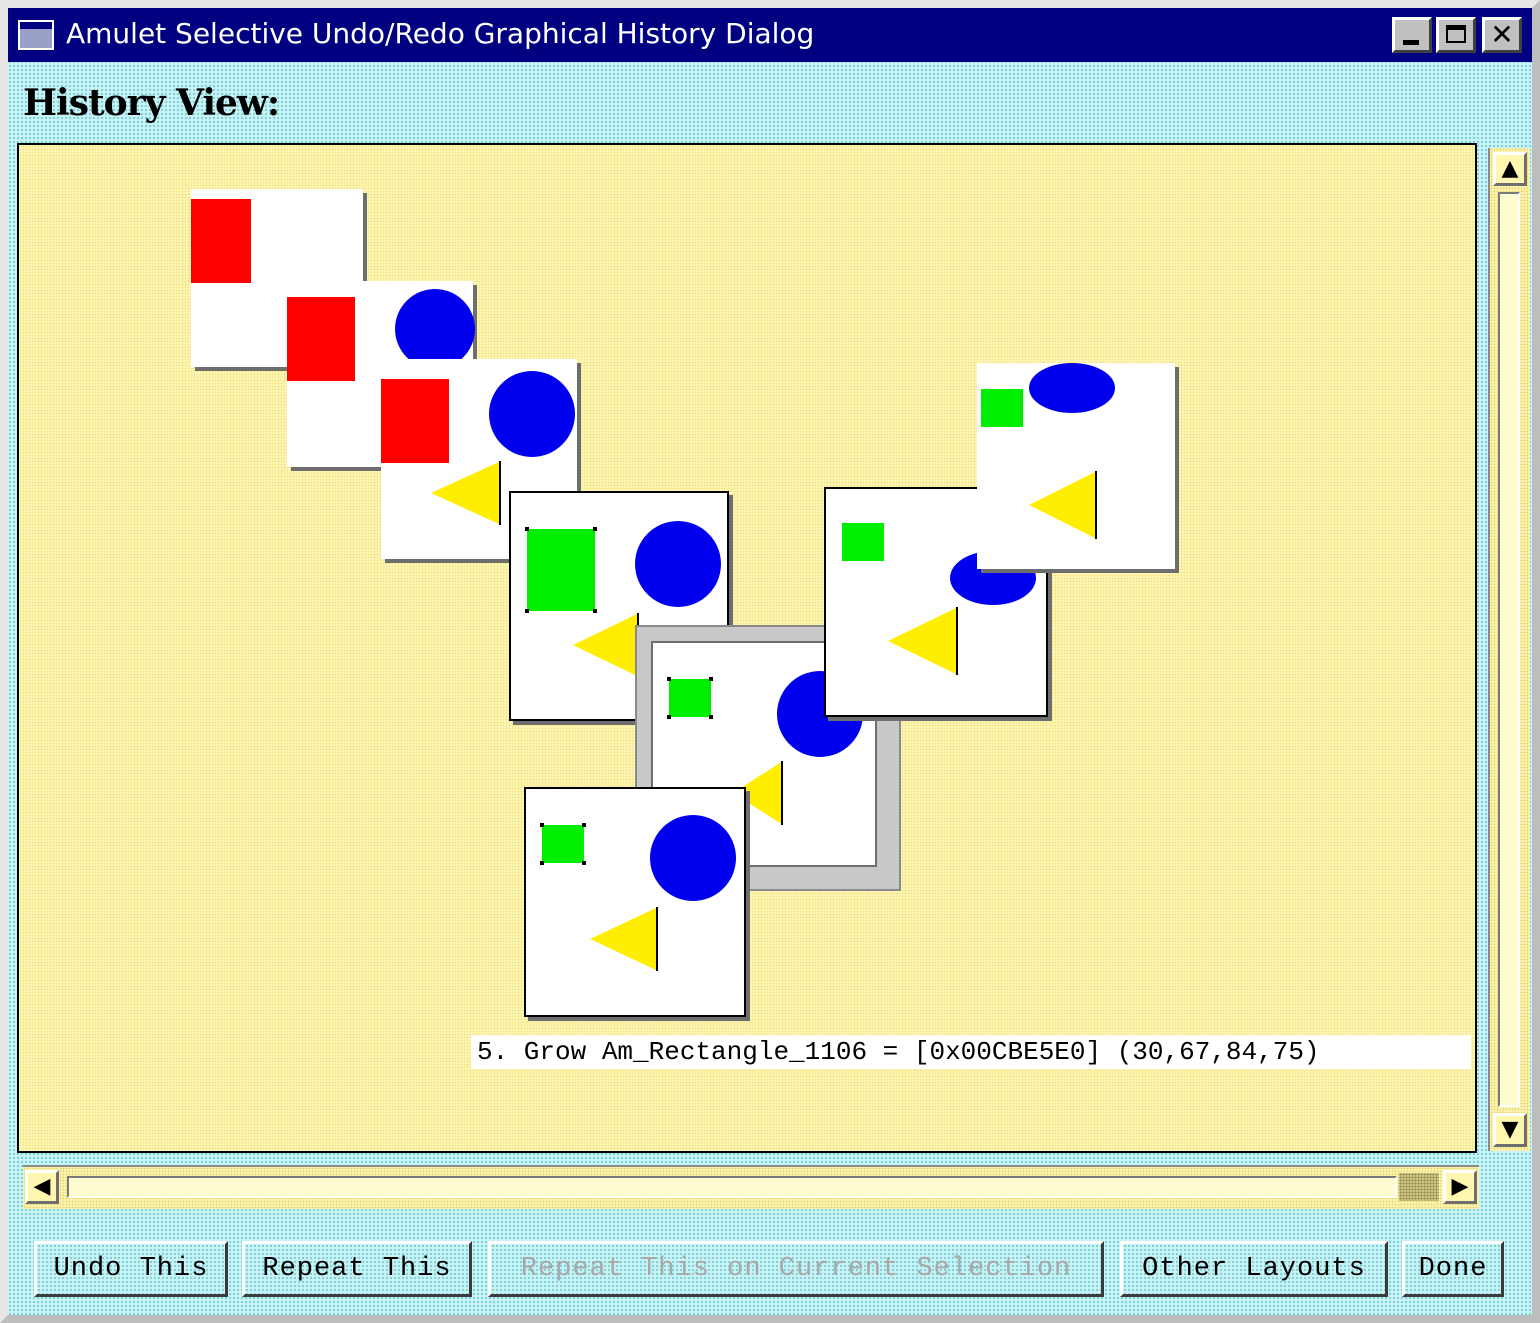 The width and height of the screenshot is (1540, 1323). I want to click on undo-this-button: Undo This, so click(131, 1269).